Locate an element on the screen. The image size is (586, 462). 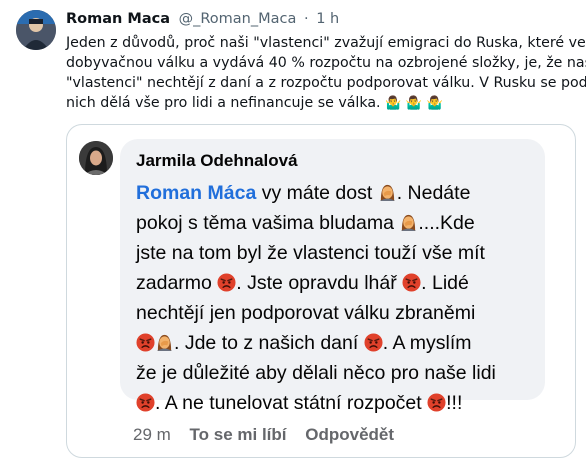
comment-actions: 29 m To se mi líbí Odpovědět is located at coordinates (270, 435).